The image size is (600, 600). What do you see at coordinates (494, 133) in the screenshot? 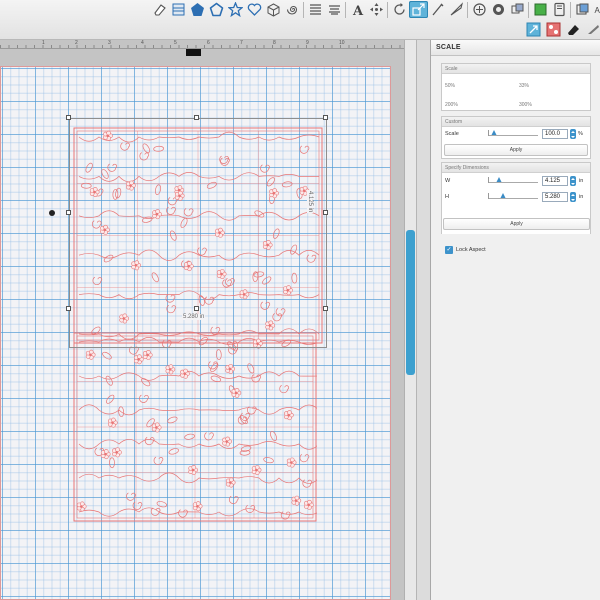
I see `scale-slider-knob` at bounding box center [494, 133].